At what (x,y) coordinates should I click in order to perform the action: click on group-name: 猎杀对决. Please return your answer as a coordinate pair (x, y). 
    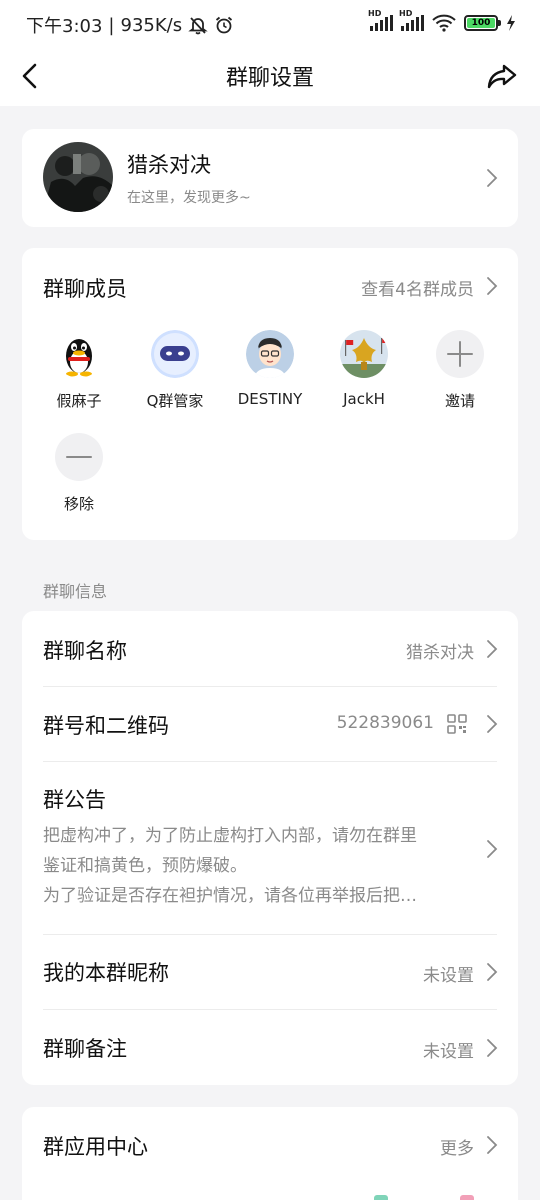
    Looking at the image, I should click on (169, 165).